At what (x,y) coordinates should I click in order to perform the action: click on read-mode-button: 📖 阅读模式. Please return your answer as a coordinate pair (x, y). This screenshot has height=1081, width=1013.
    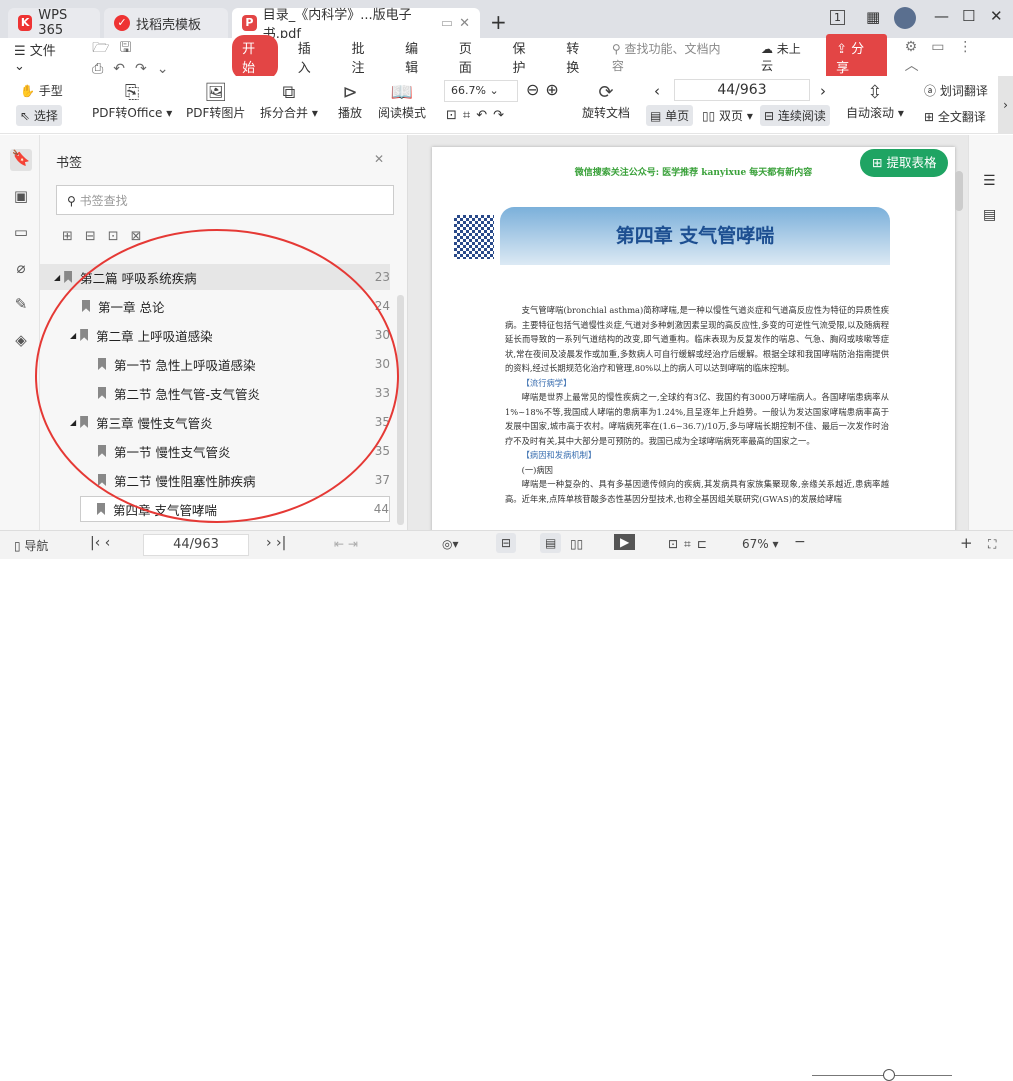
    Looking at the image, I should click on (402, 101).